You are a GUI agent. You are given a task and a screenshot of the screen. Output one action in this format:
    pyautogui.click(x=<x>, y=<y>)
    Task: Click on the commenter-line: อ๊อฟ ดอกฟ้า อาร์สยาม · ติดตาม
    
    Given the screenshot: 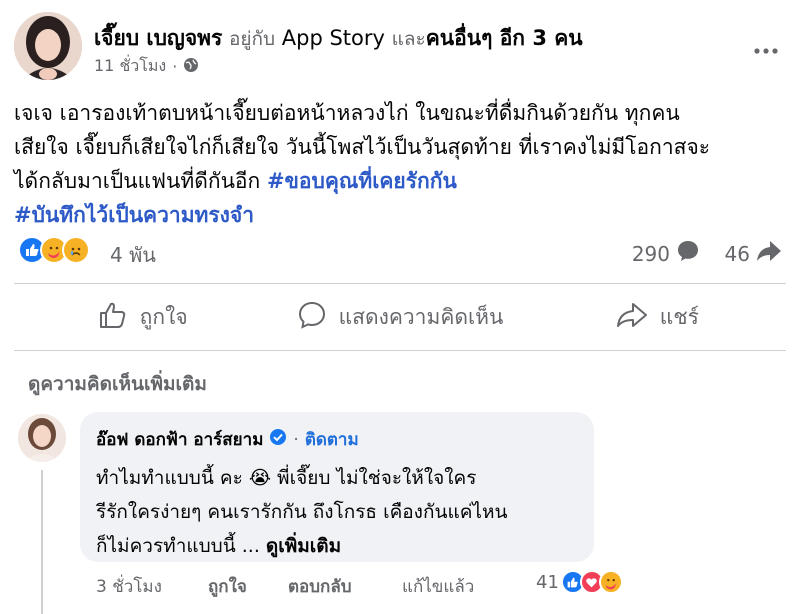 What is the action you would take?
    pyautogui.click(x=337, y=439)
    